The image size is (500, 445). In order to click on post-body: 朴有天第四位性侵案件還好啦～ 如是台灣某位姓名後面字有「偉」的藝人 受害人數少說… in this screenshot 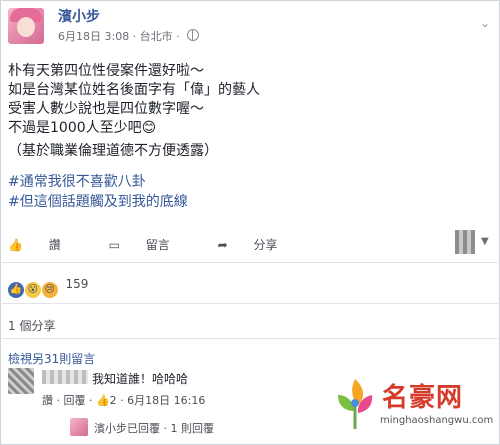, I will do `click(134, 111)`.